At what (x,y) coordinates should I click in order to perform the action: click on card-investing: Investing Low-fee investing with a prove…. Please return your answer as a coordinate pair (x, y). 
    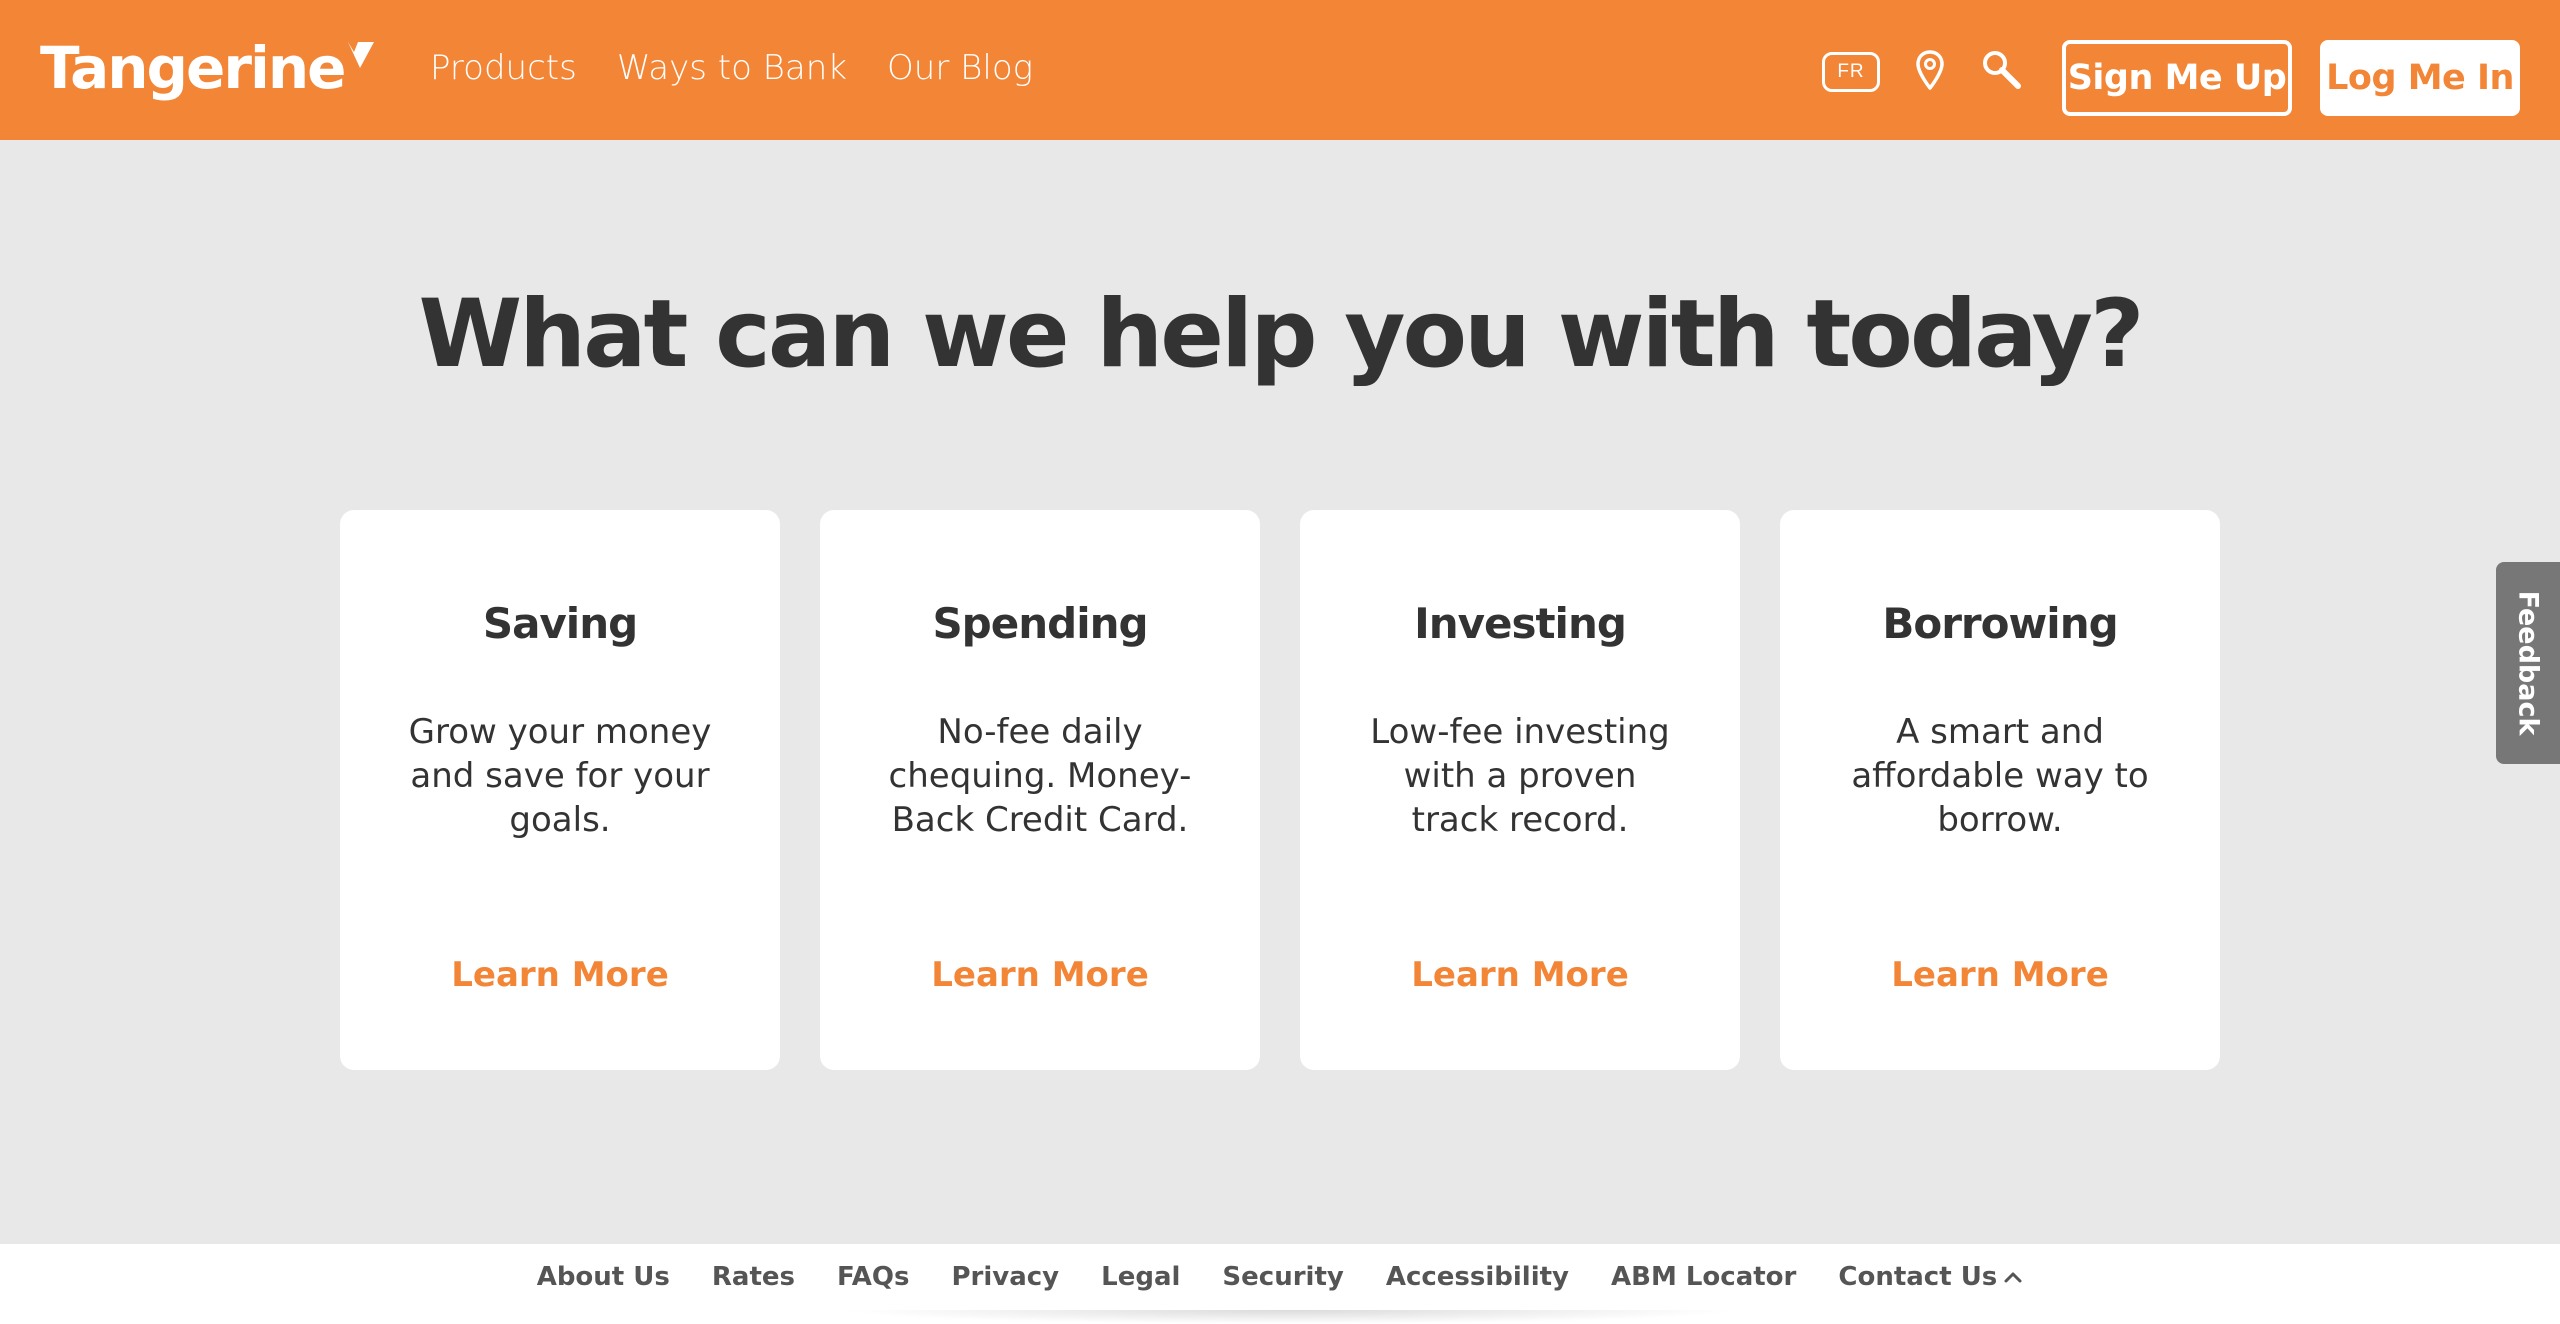
    Looking at the image, I should click on (1520, 790).